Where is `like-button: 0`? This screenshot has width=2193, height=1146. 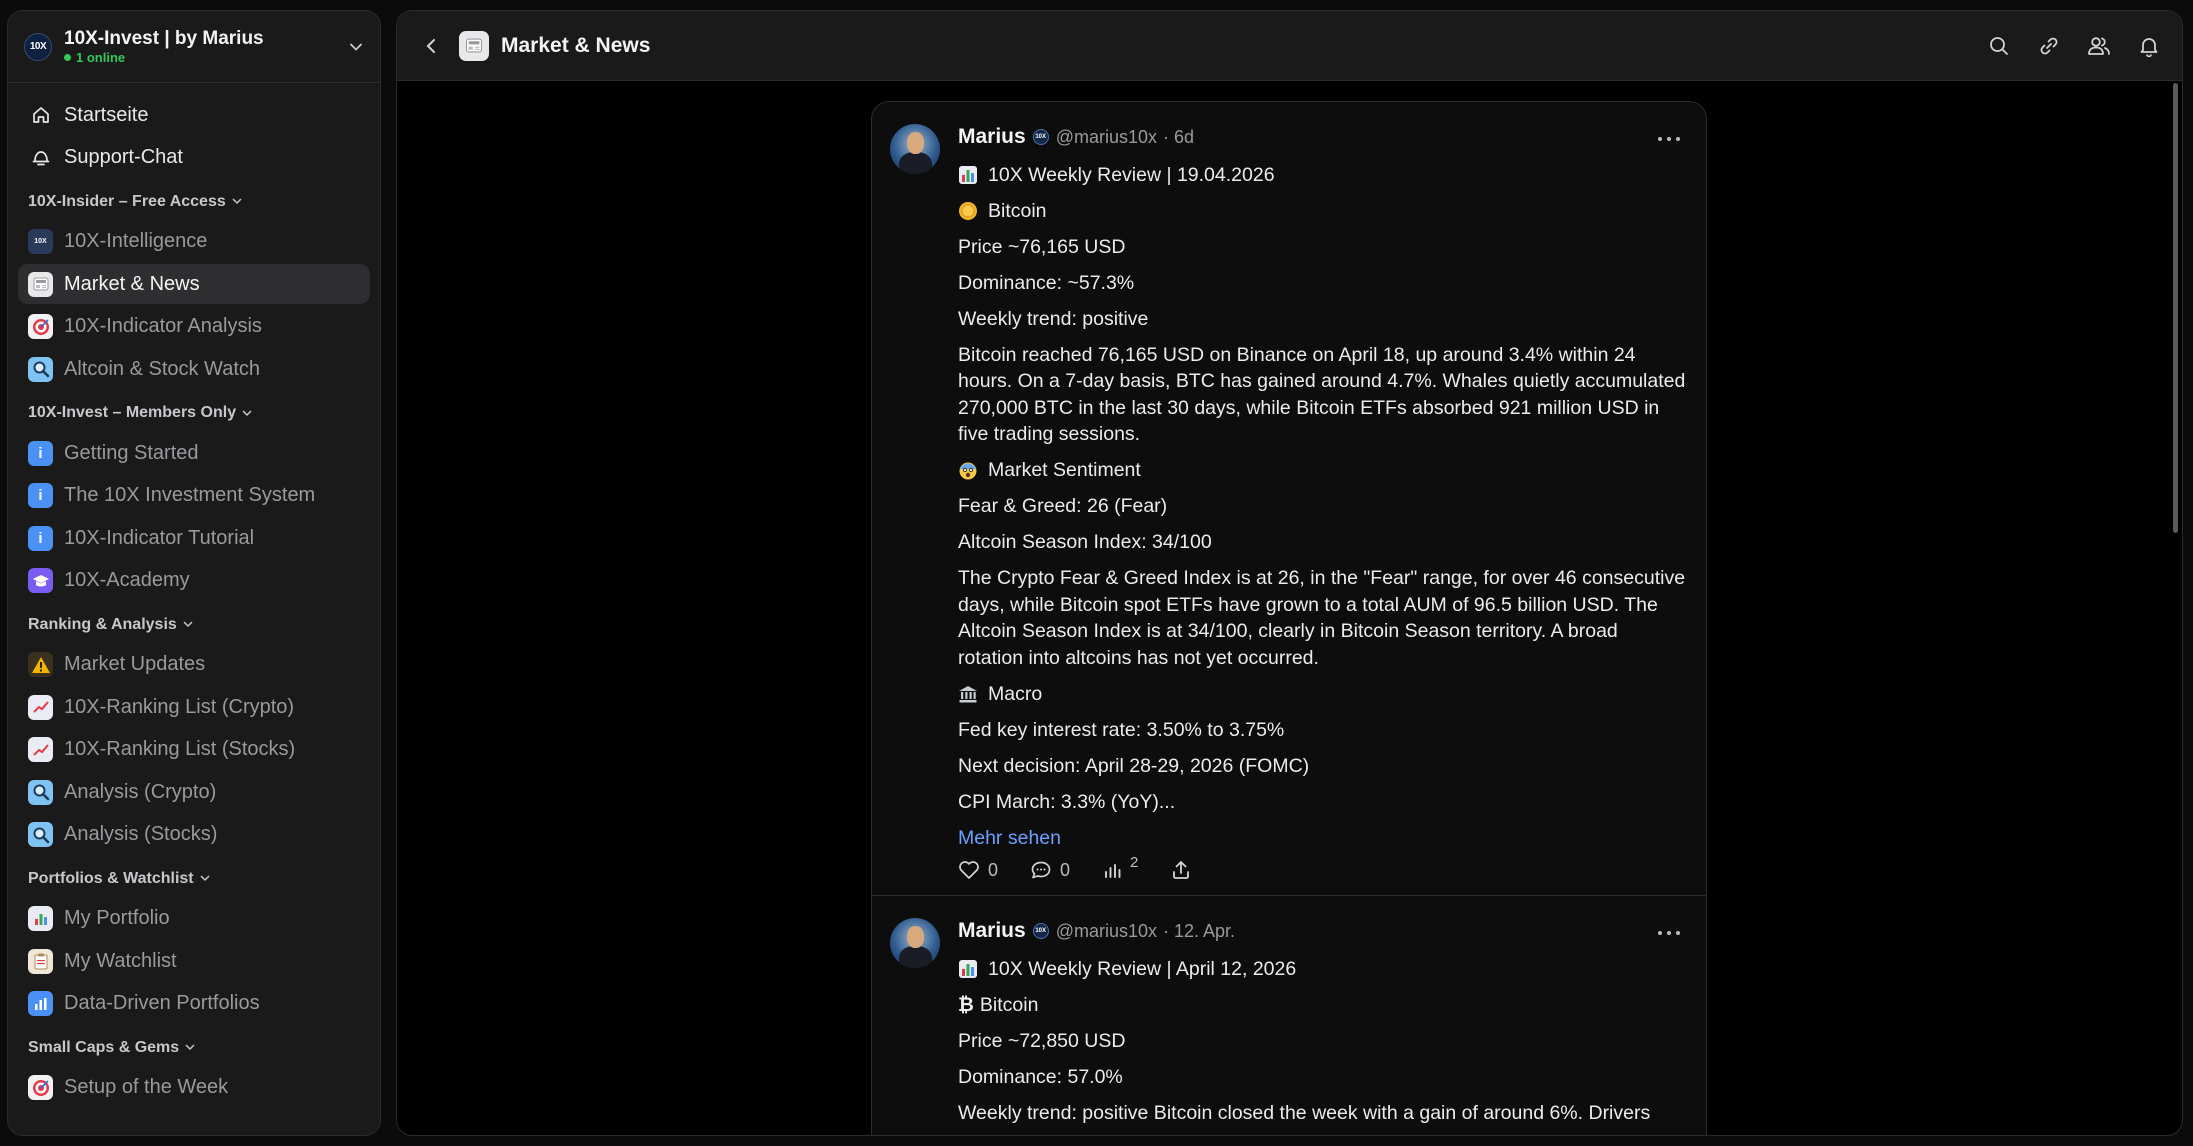 like-button: 0 is located at coordinates (978, 870).